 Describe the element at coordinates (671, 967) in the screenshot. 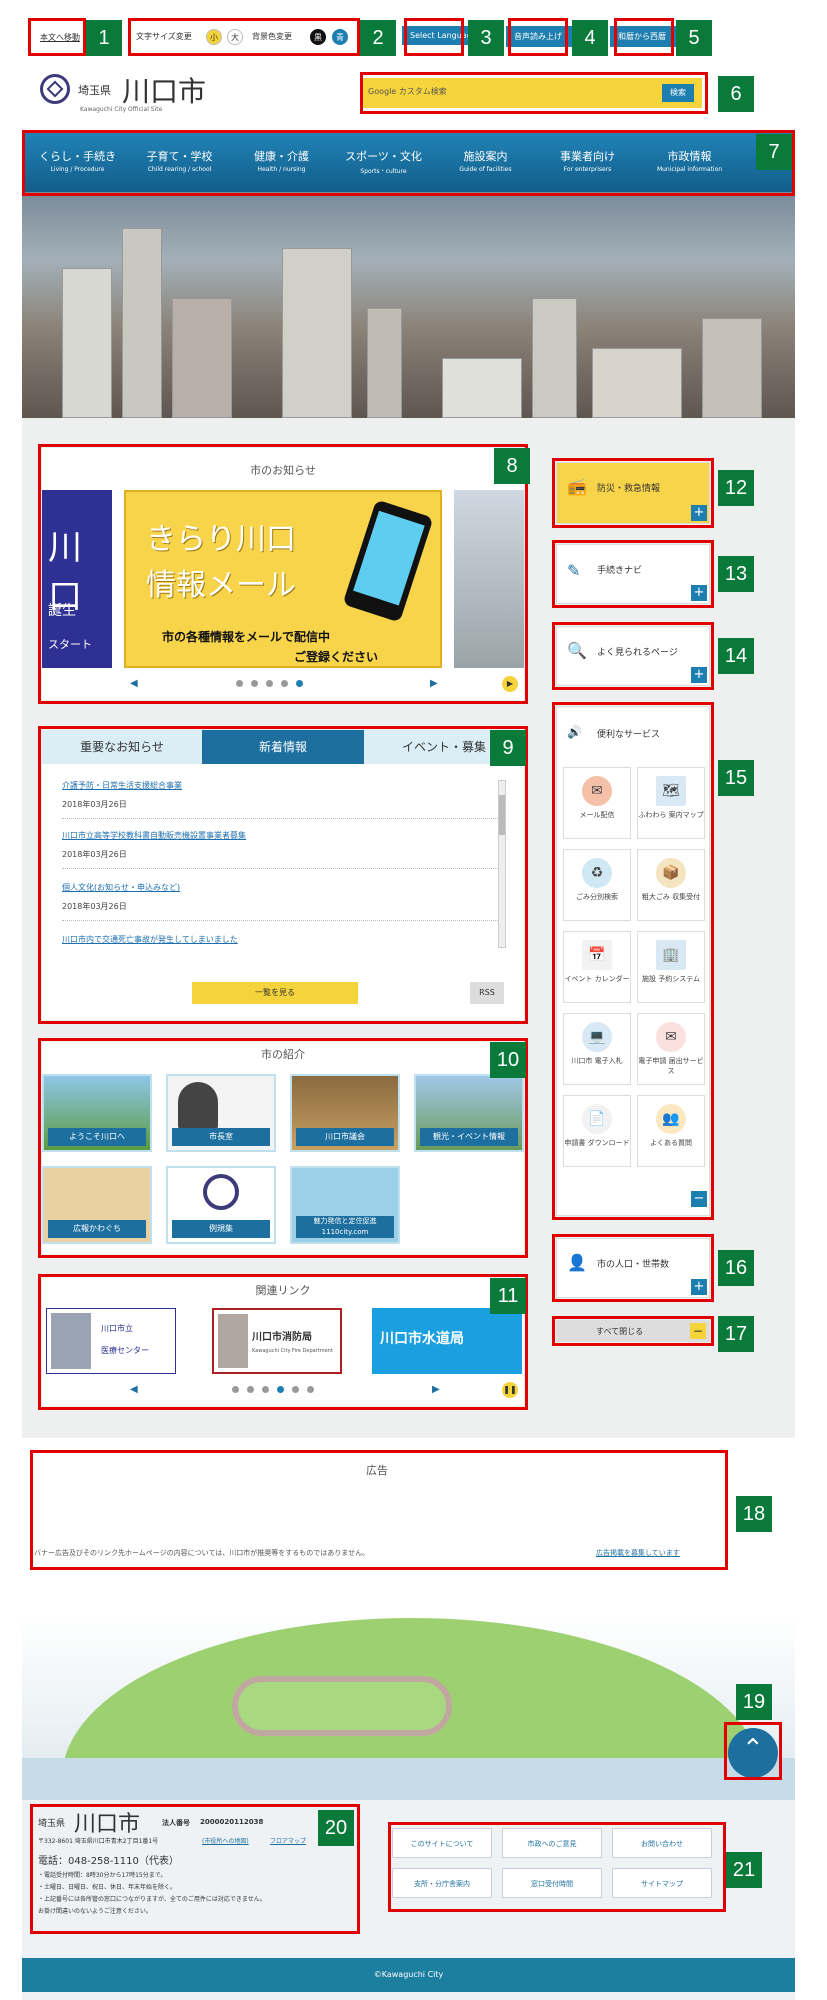

I see `service-reservation: 🏢 施設 予約システム` at that location.